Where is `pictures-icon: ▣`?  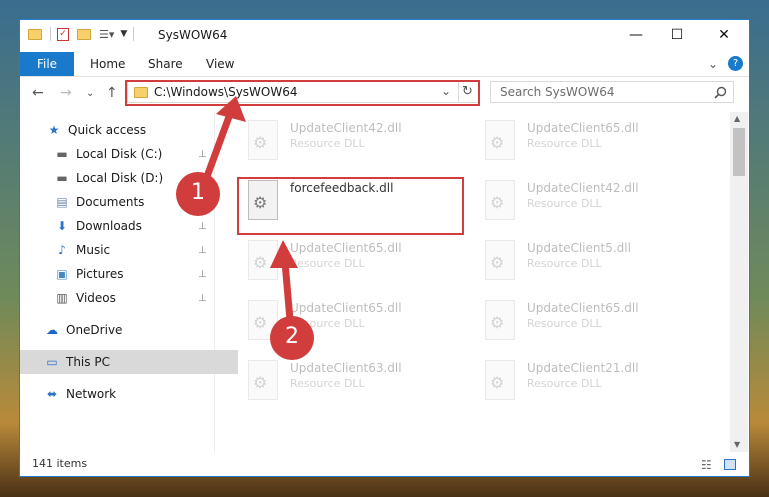
pictures-icon: ▣ is located at coordinates (62, 274).